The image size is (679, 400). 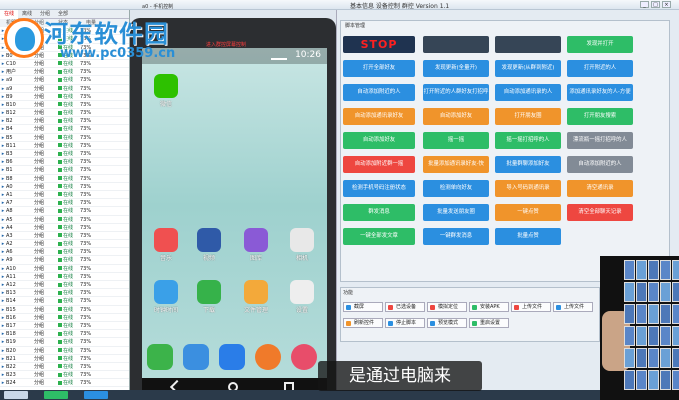 What do you see at coordinates (456, 92) in the screenshot?
I see `script-button: 打开附近的人群好友打招呼` at bounding box center [456, 92].